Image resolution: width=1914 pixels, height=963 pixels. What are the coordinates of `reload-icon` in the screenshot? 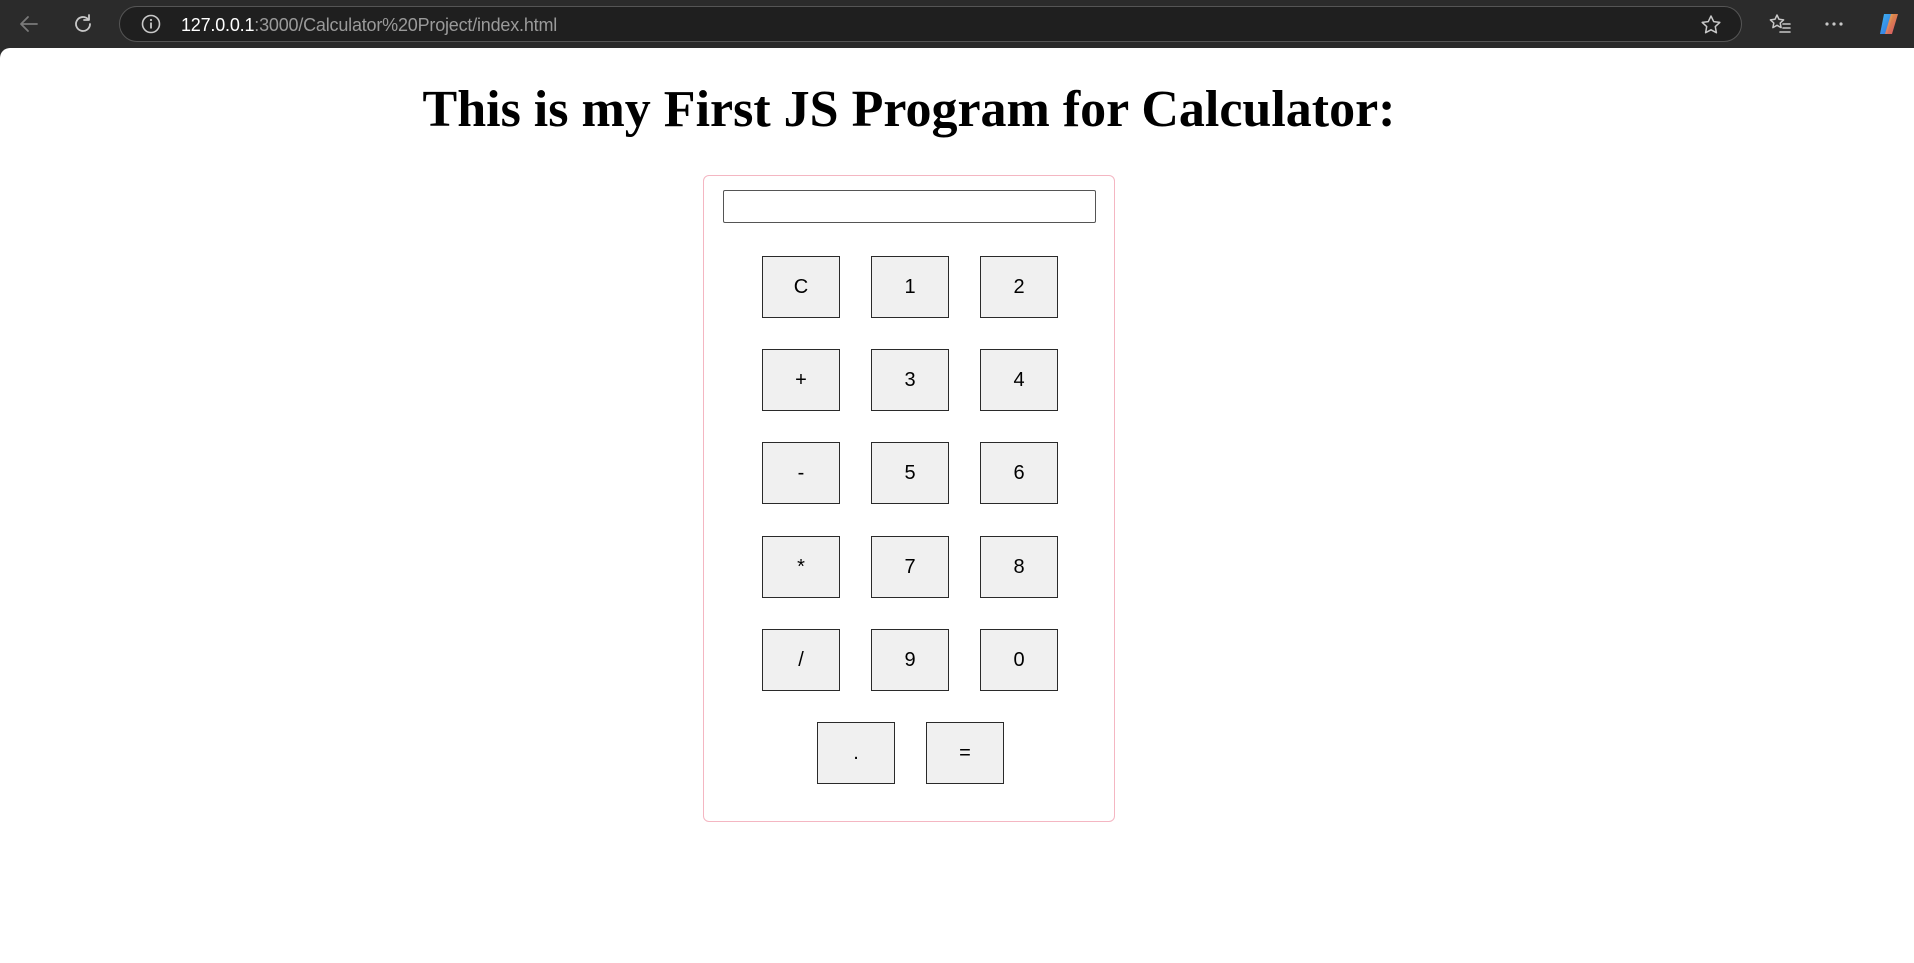 It's located at (83, 23).